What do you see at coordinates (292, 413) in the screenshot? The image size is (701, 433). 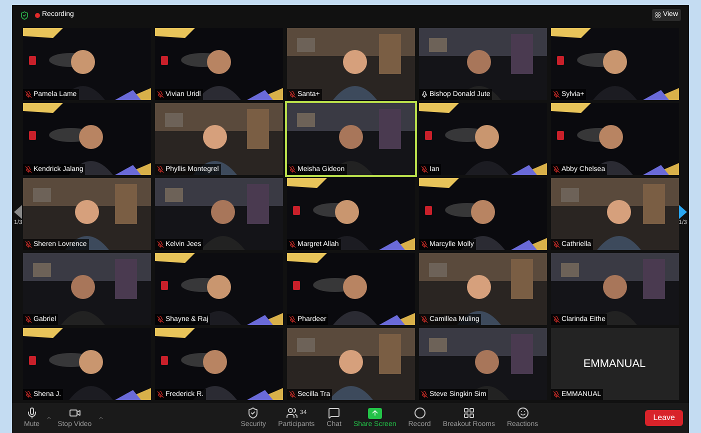 I see `people-icon` at bounding box center [292, 413].